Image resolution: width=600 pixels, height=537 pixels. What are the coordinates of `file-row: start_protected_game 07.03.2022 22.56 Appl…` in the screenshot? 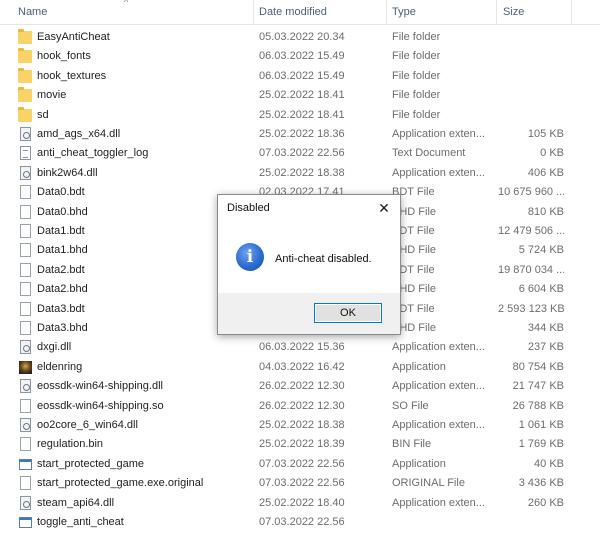 It's located at (300, 464).